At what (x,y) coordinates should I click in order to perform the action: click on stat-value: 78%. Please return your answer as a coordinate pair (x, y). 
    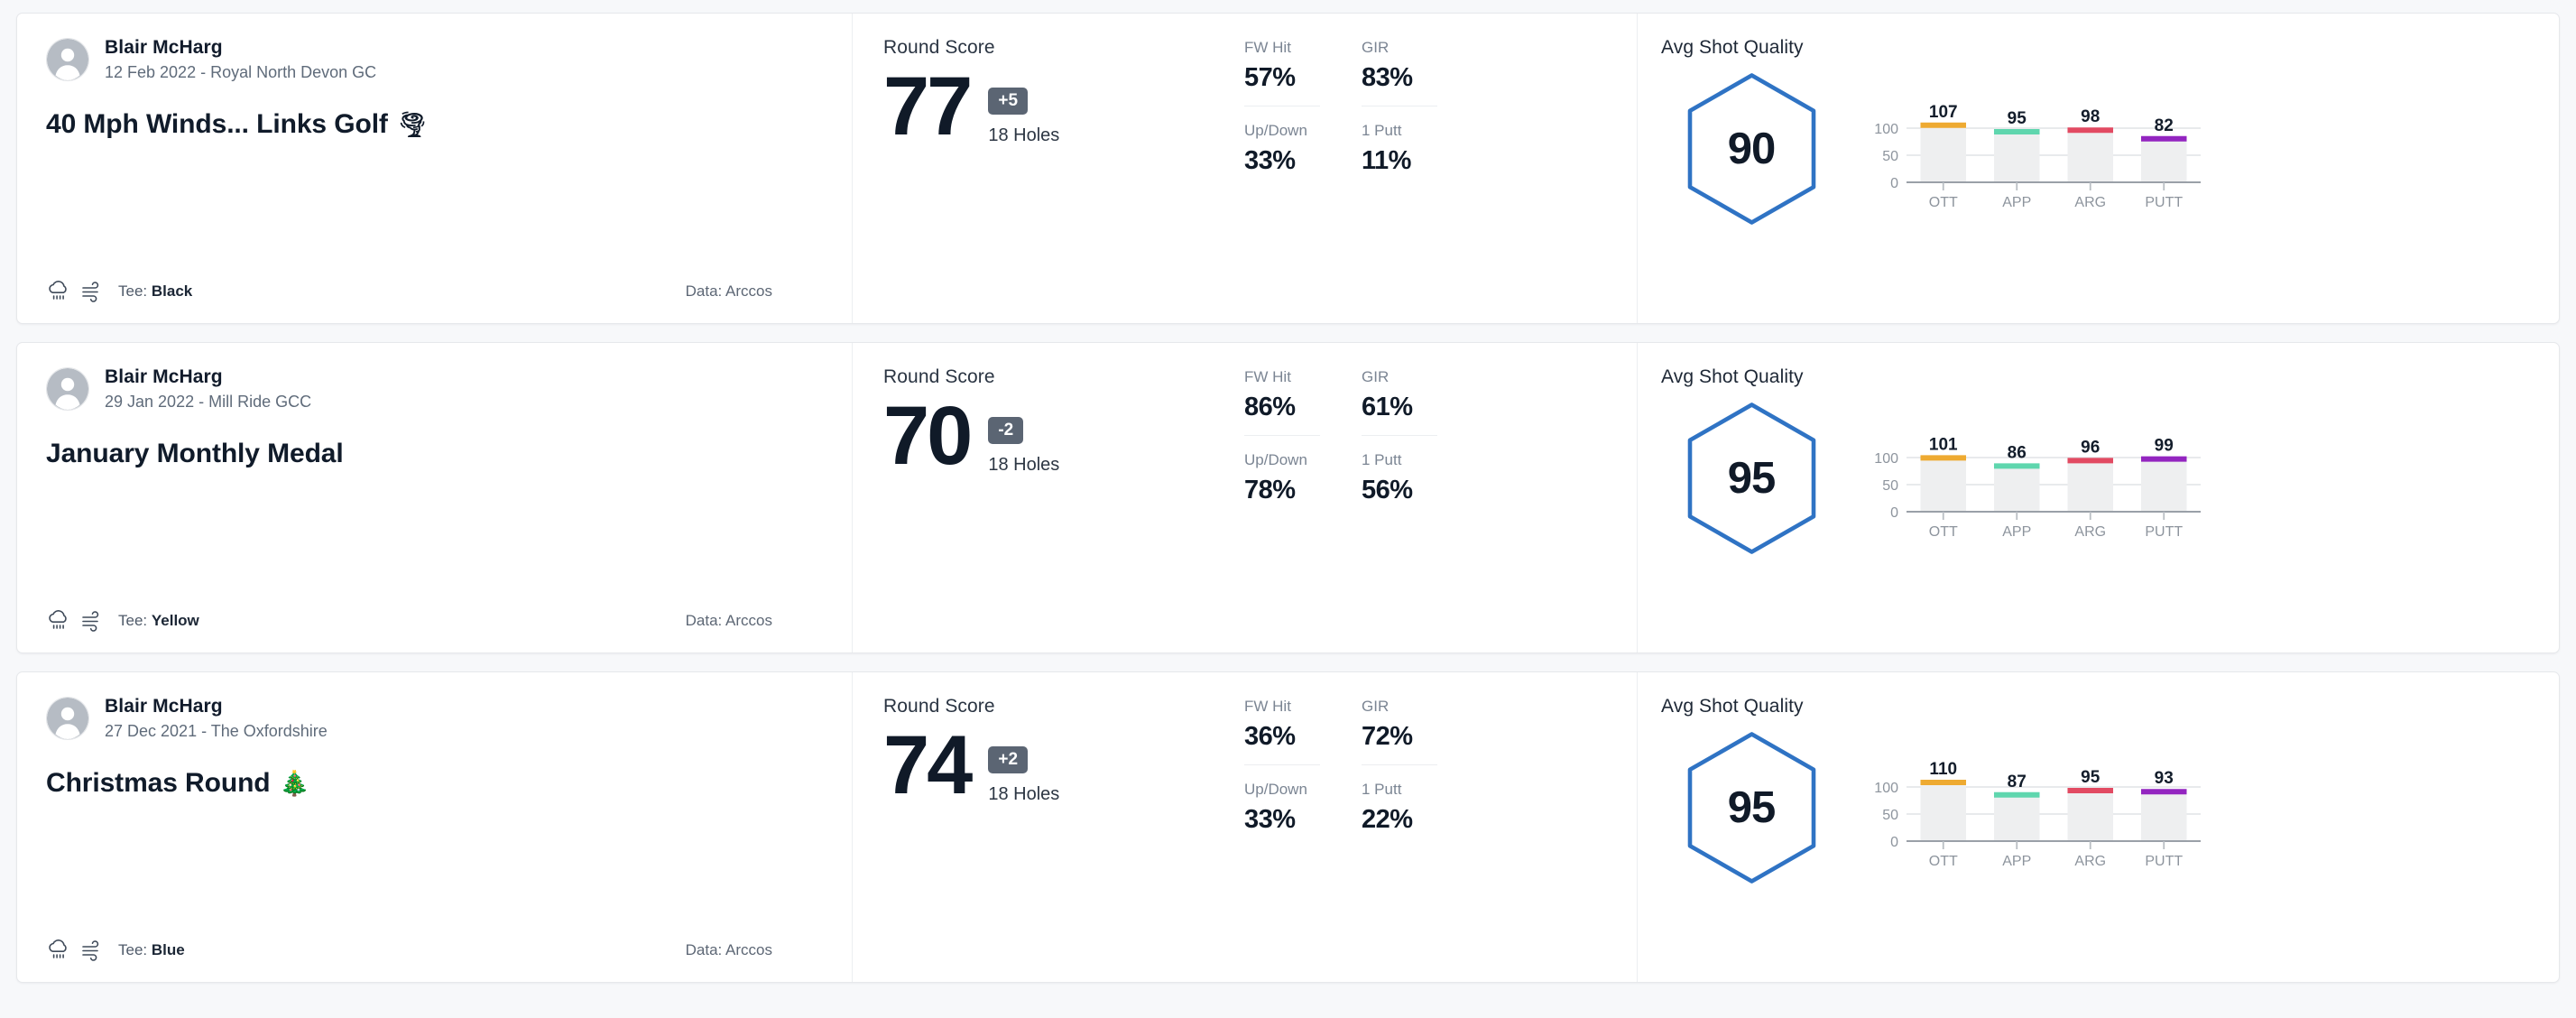
    Looking at the image, I should click on (1270, 490).